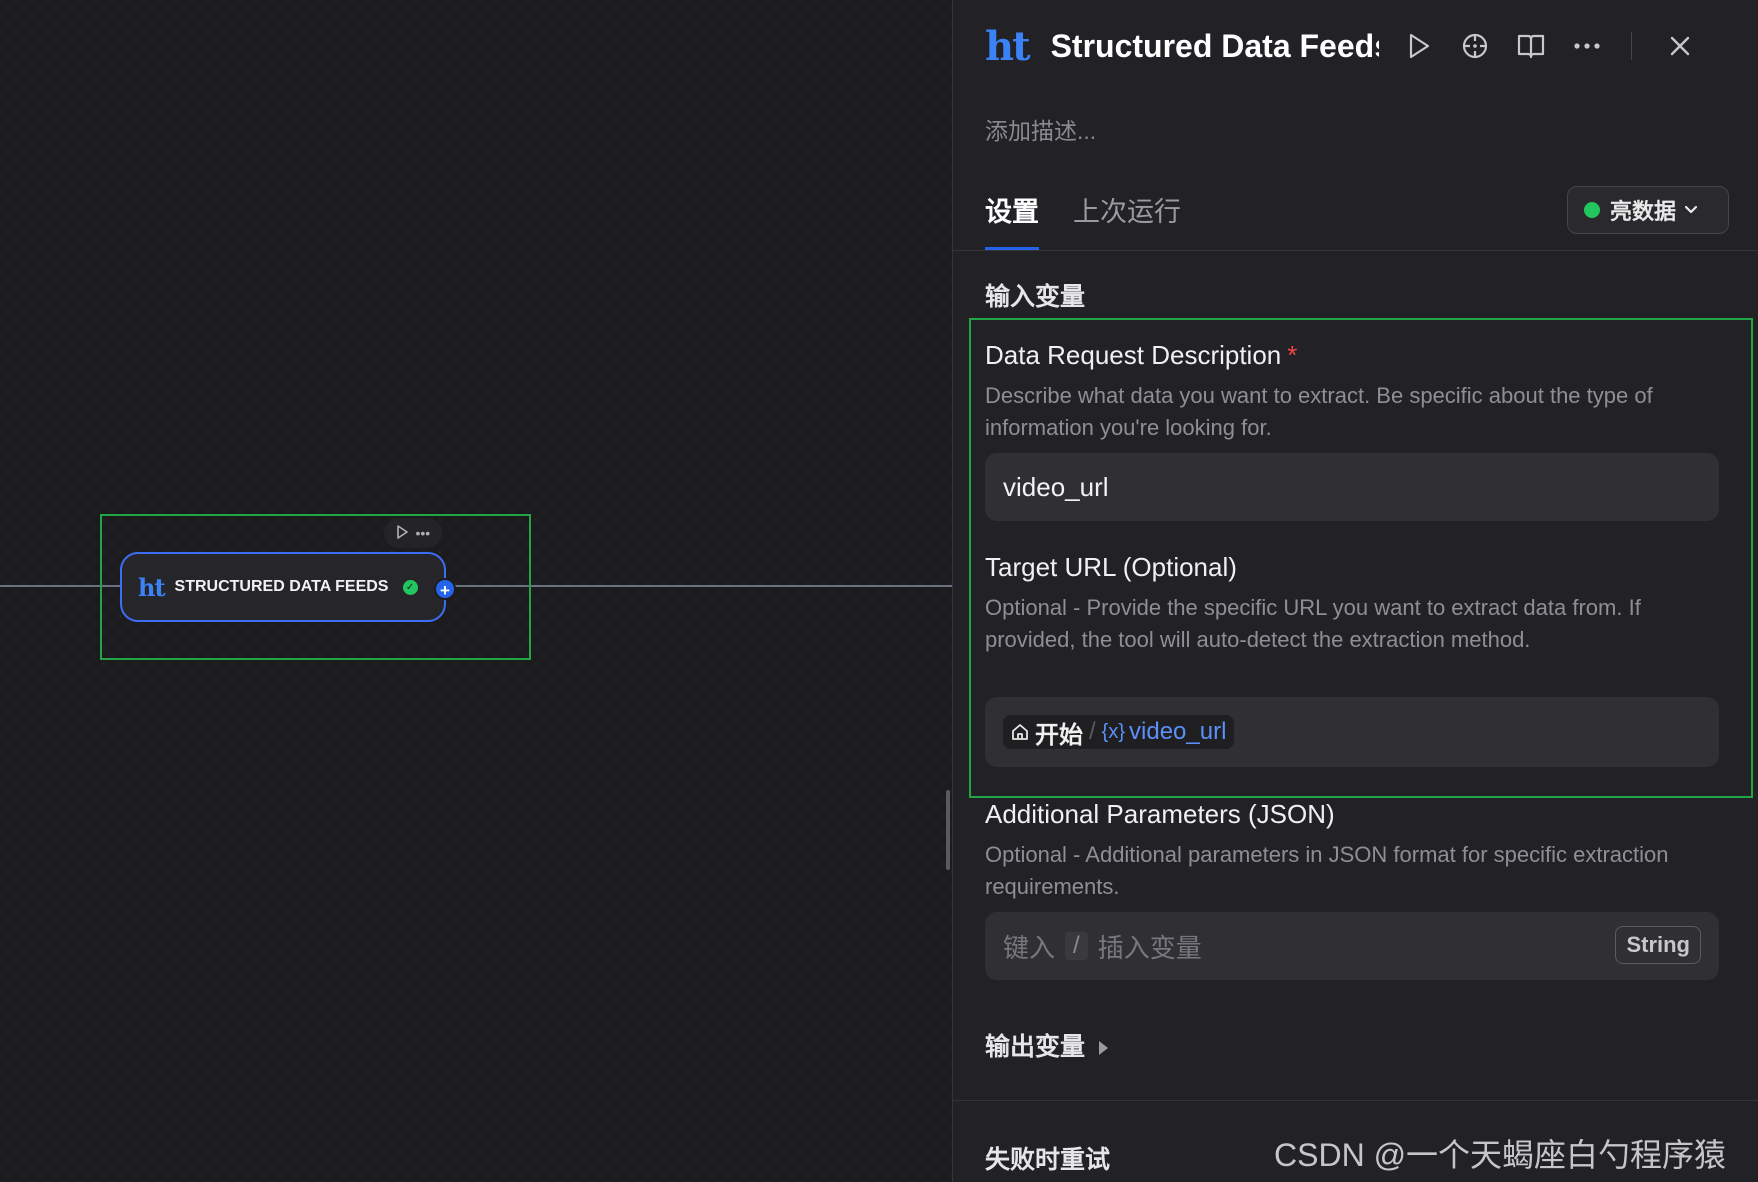  Describe the element at coordinates (1048, 1160) in the screenshot. I see `retry-section-title: 失败时重试` at that location.